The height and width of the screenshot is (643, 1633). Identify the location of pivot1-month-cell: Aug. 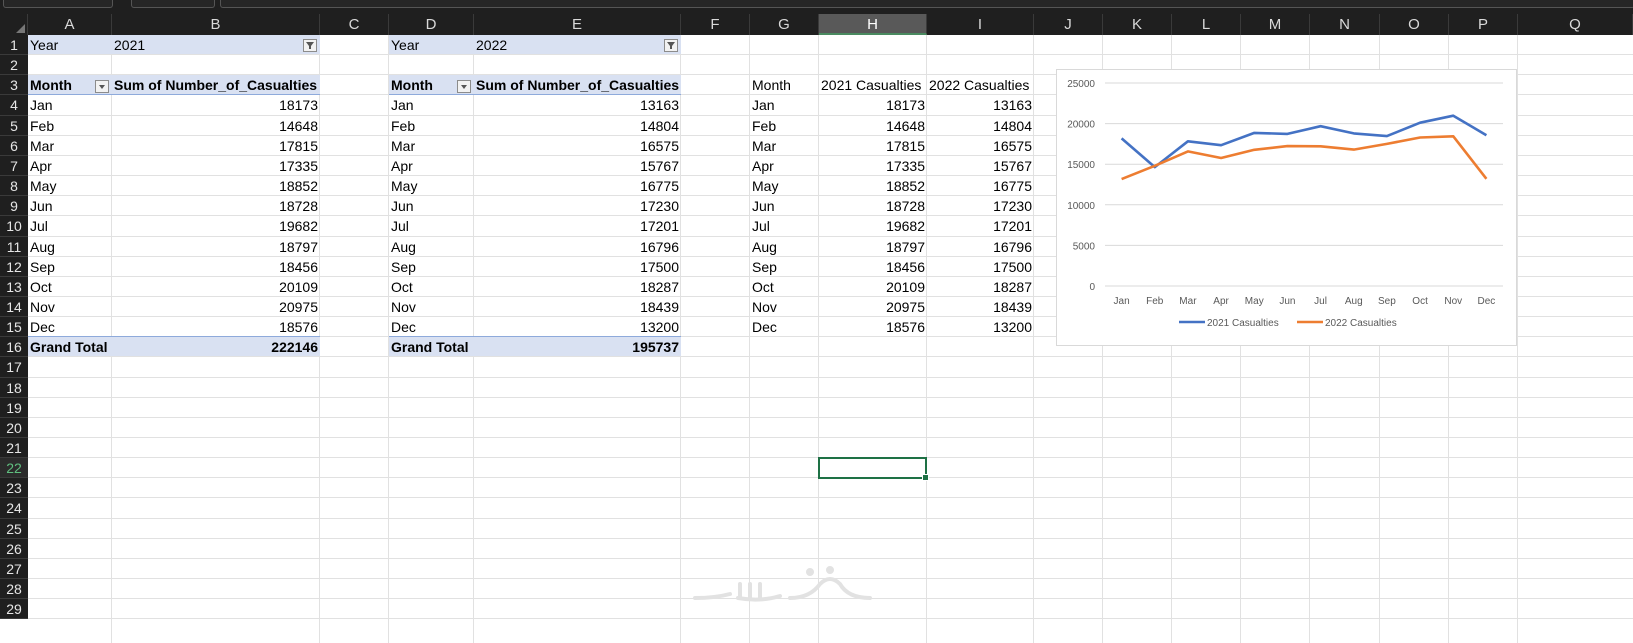
(70, 247).